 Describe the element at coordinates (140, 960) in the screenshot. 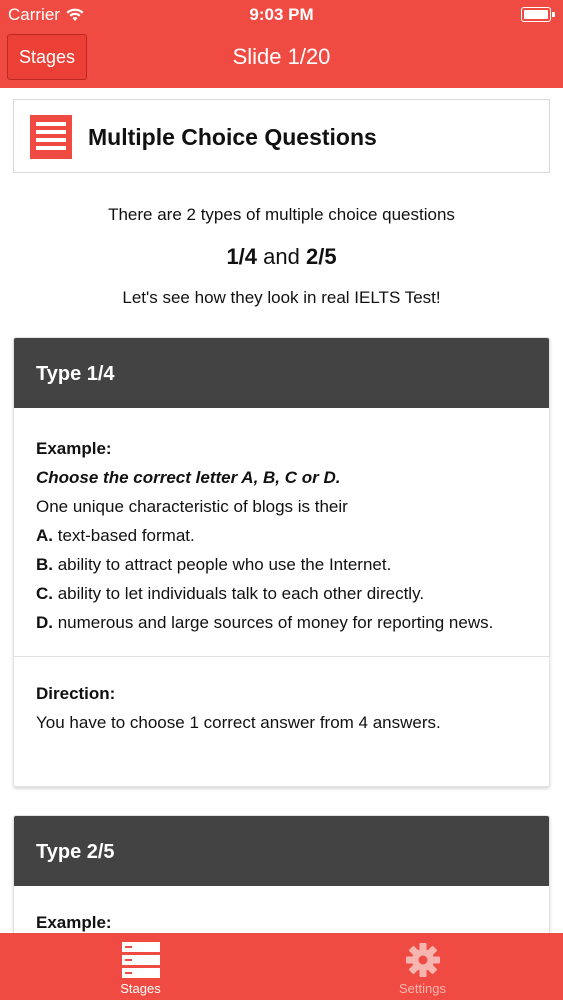

I see `stages-icon` at that location.